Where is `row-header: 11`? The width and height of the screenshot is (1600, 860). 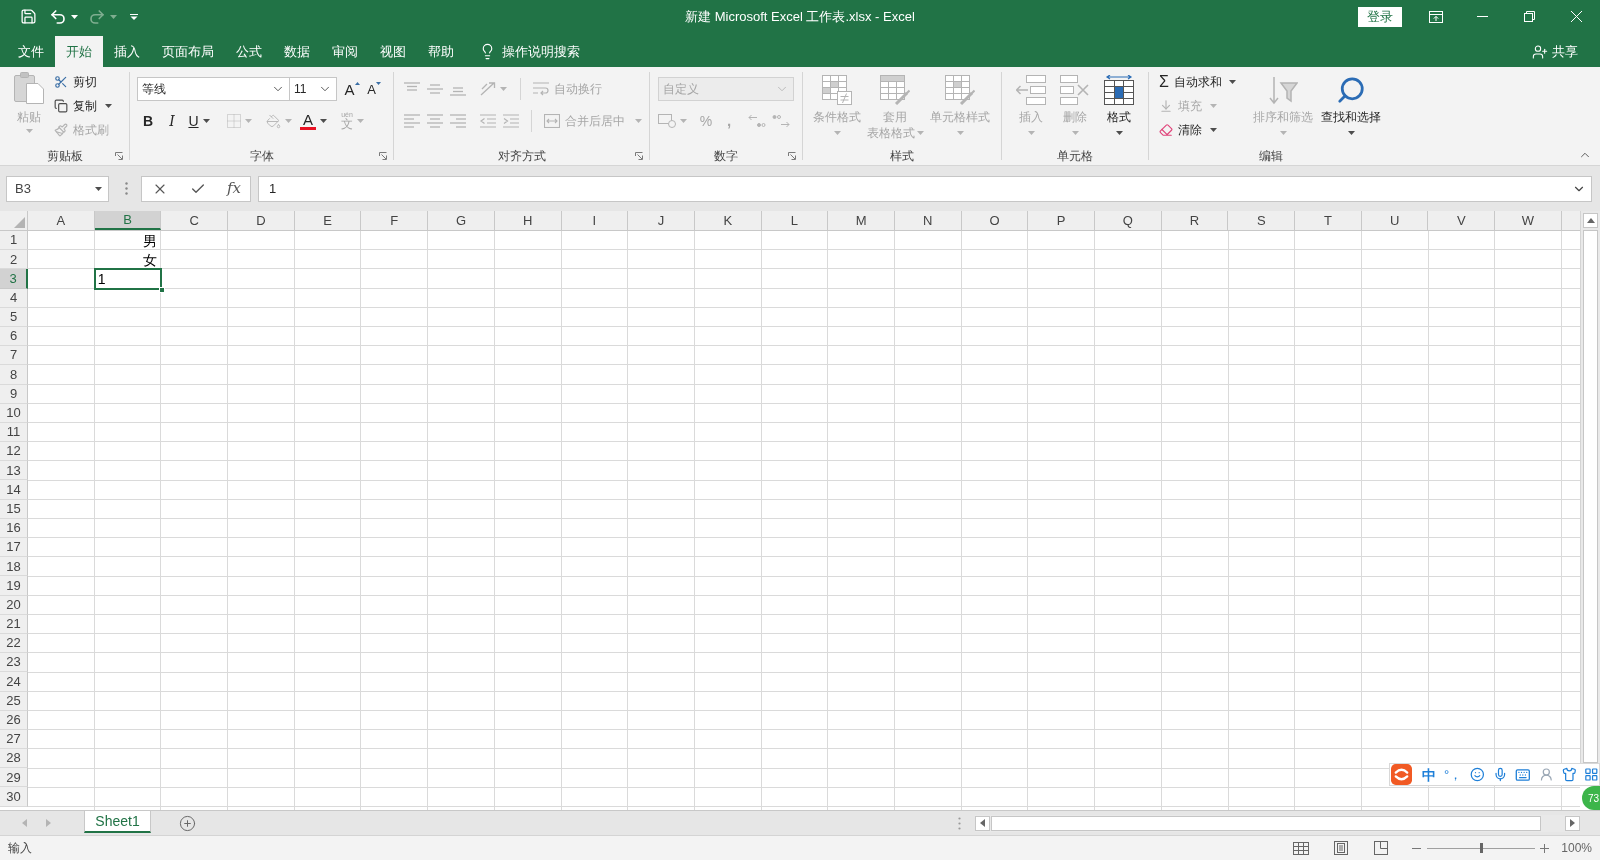 row-header: 11 is located at coordinates (14, 432).